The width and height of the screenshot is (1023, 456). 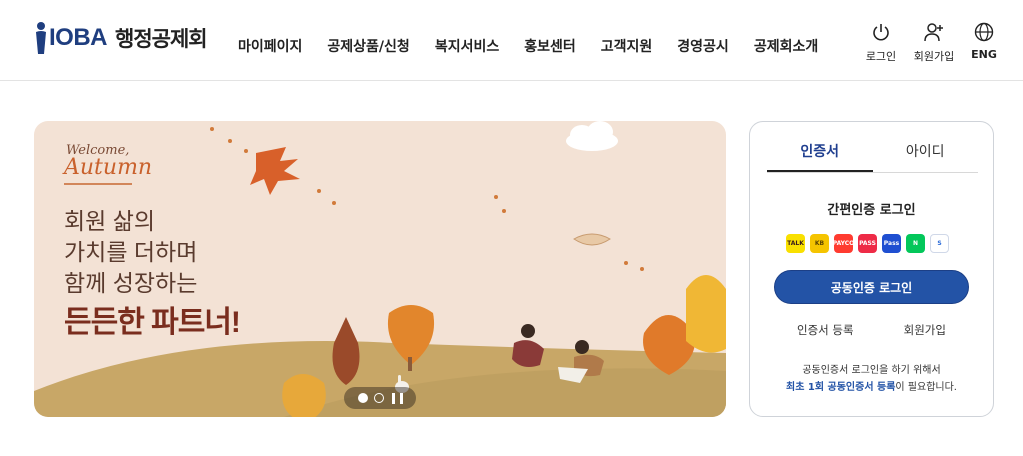 I want to click on login-tabs: 인증서 아이디, so click(x=872, y=154).